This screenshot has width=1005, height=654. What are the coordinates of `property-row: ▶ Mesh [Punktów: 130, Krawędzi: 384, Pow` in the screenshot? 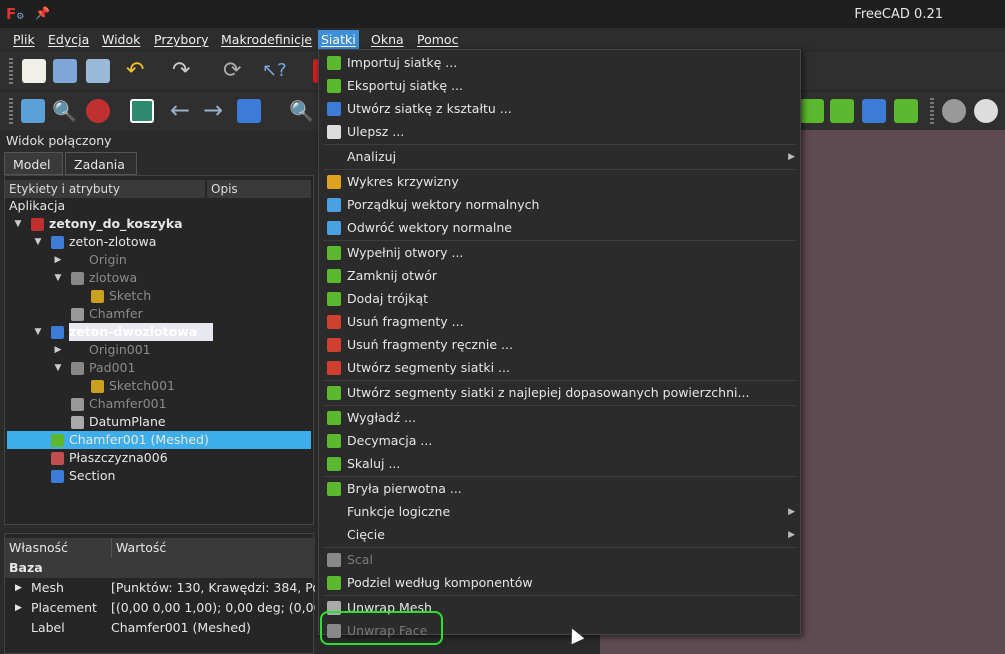 It's located at (160, 588).